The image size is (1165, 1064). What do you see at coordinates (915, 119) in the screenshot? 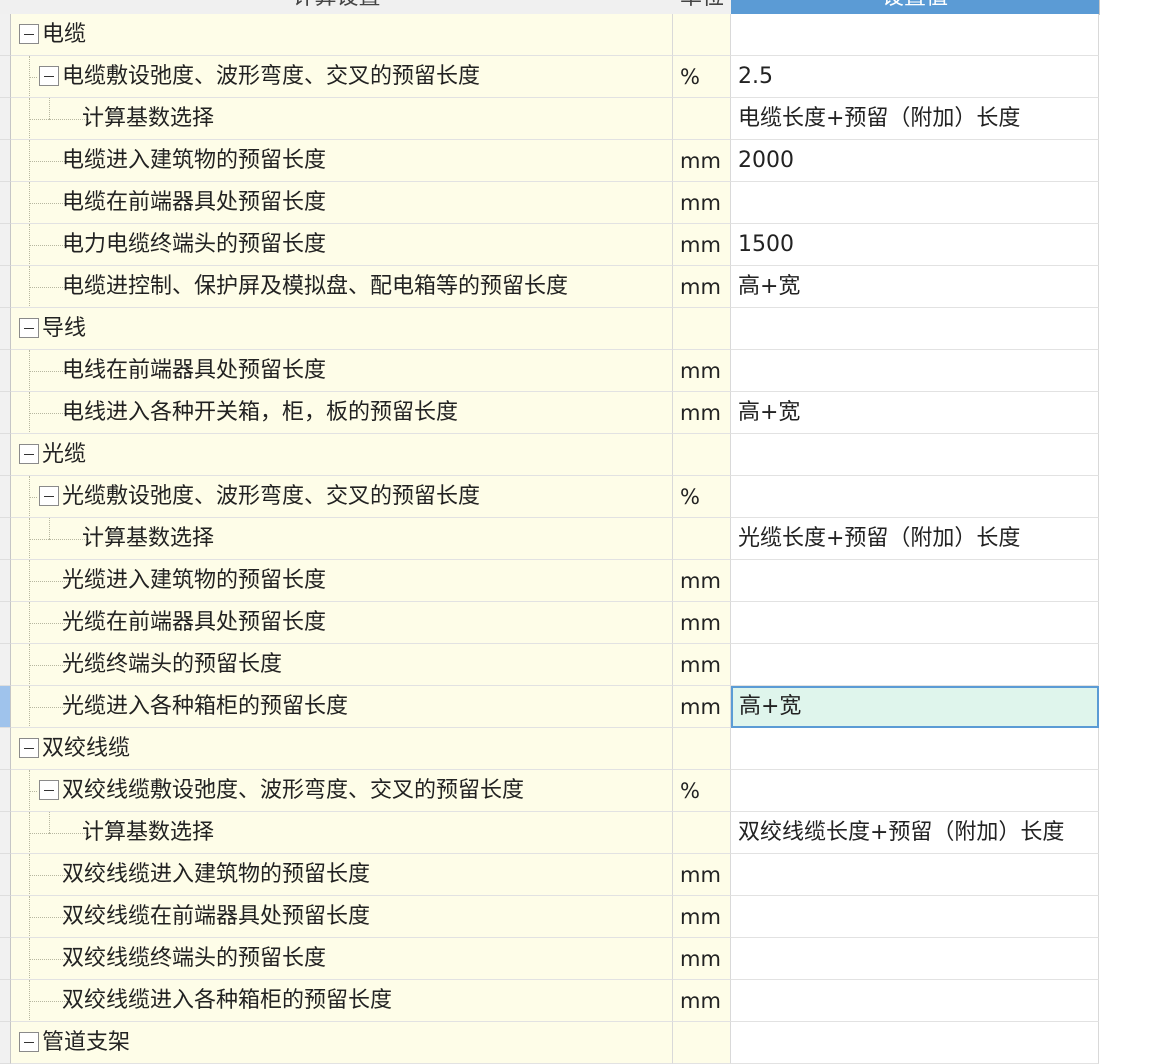
I see `value-cell: 电缆长度+预留（附加）长度` at bounding box center [915, 119].